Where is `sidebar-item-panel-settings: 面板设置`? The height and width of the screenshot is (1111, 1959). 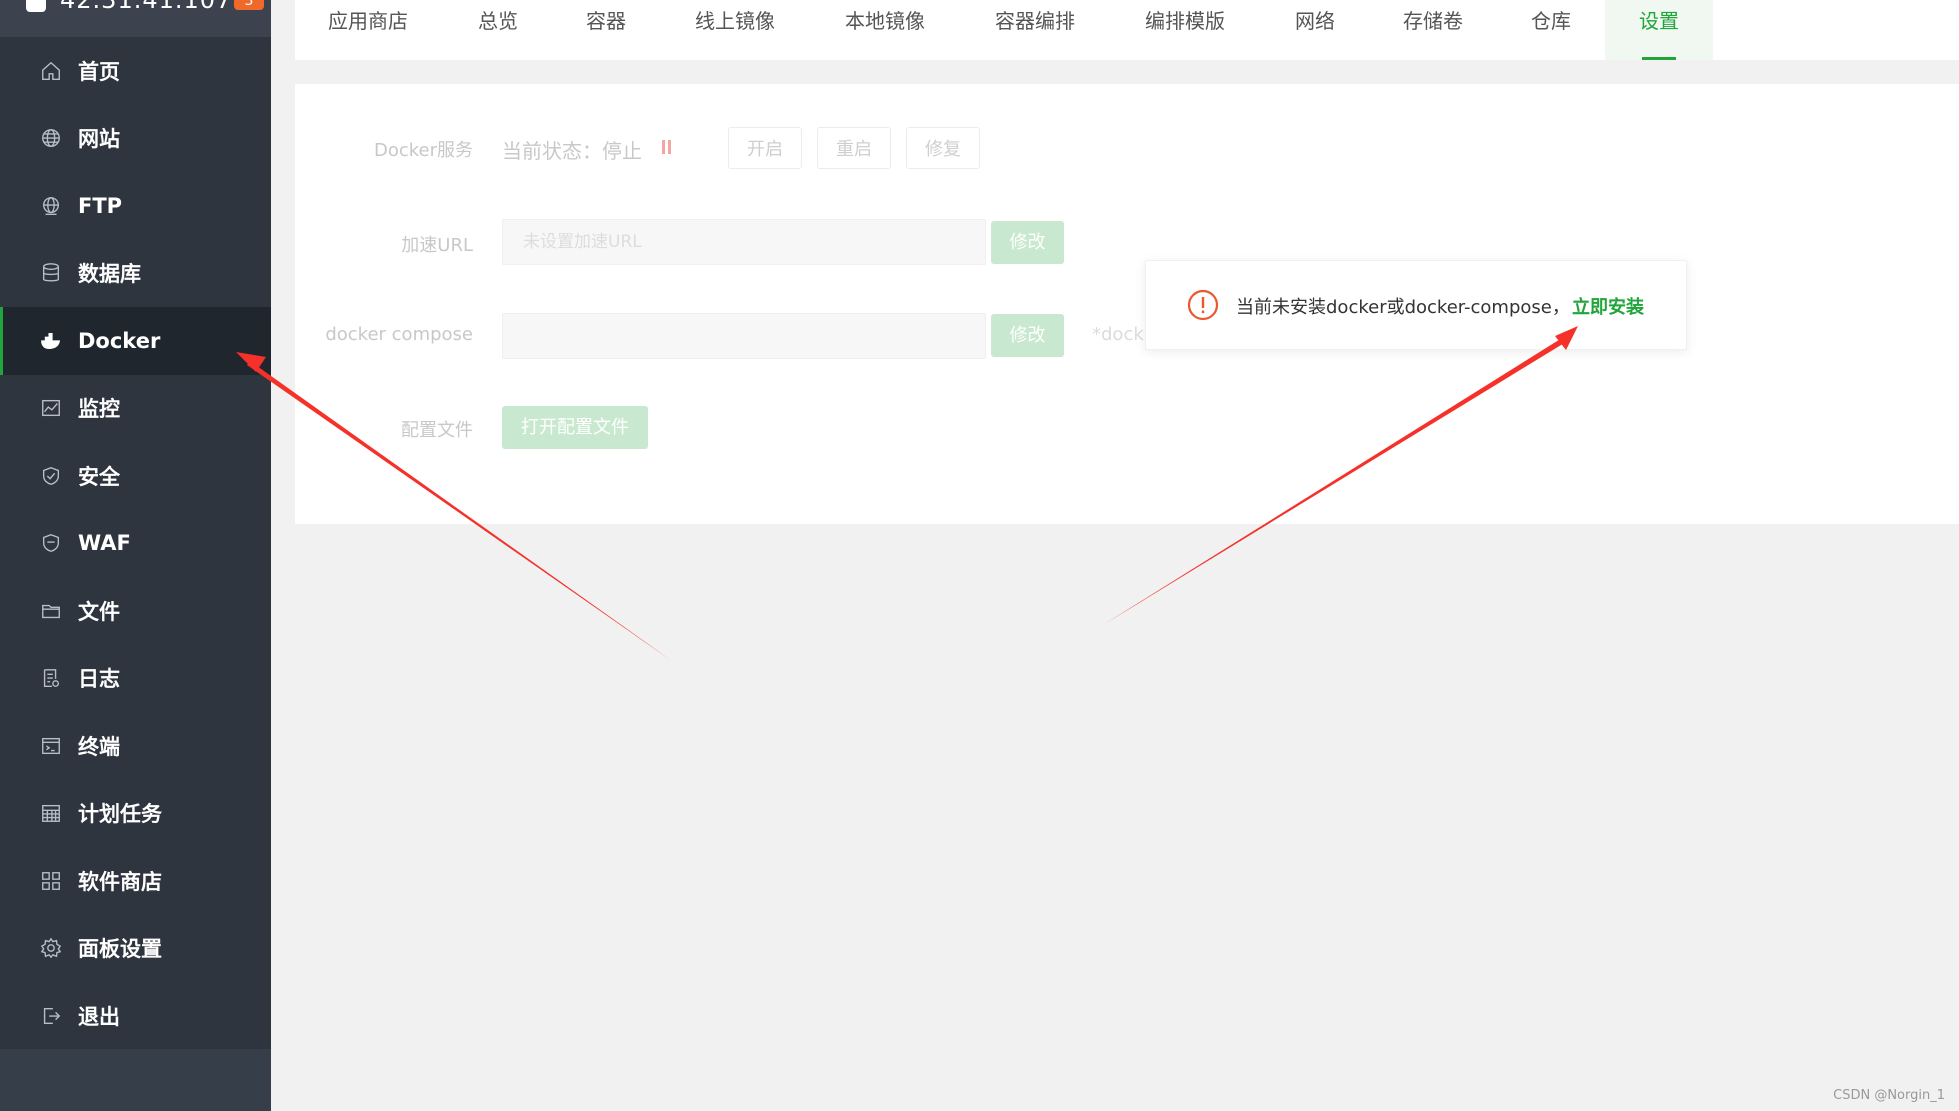 sidebar-item-panel-settings: 面板设置 is located at coordinates (135, 949).